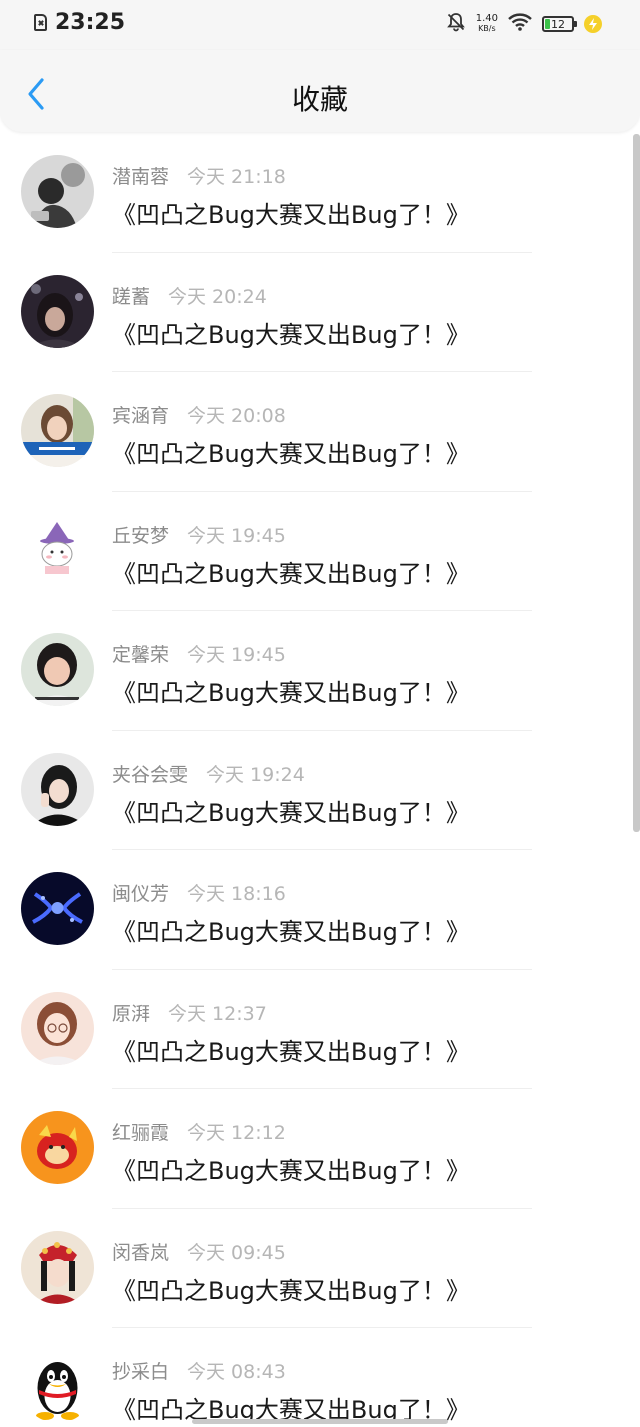 This screenshot has width=640, height=1427. I want to click on item-time: 今天 12:37, so click(217, 1013).